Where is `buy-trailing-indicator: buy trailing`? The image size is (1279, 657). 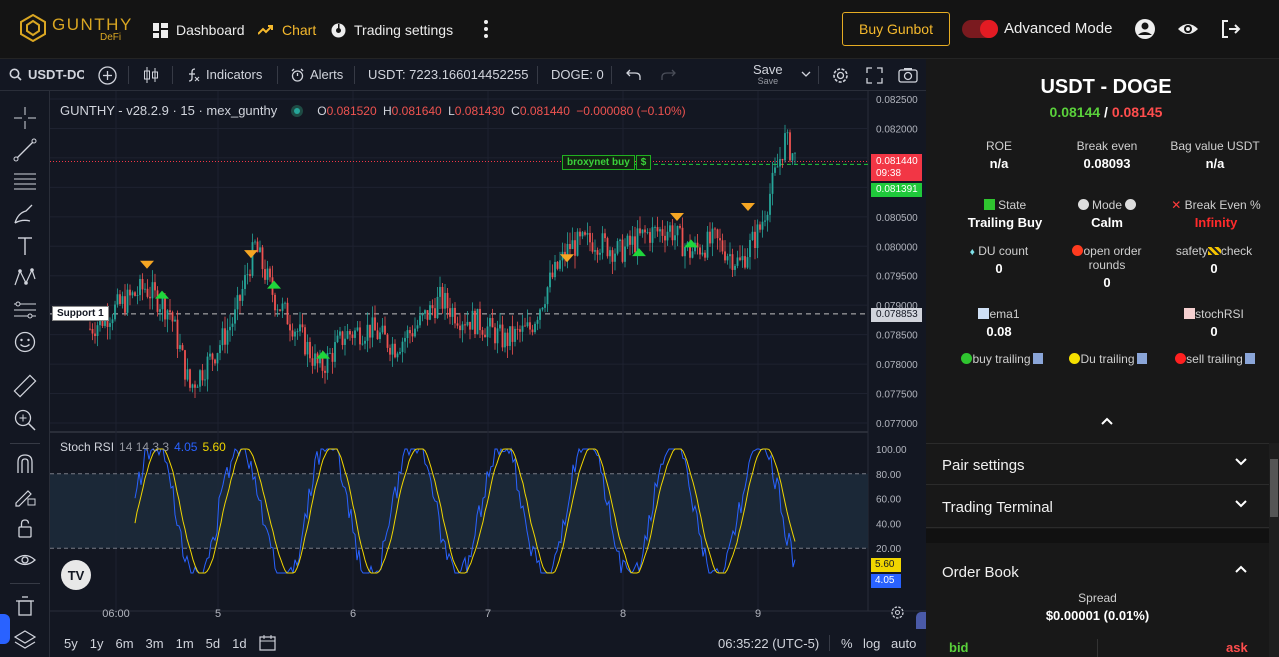 buy-trailing-indicator: buy trailing is located at coordinates (1002, 359).